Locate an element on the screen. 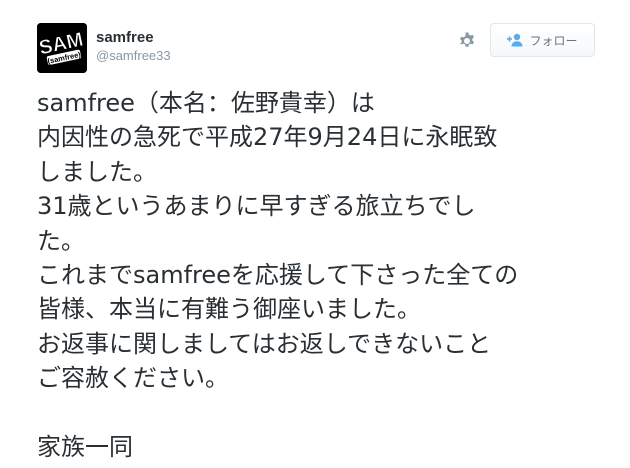  tweet-text-line: お返事に関しましてはお返しできないこと is located at coordinates (264, 343).